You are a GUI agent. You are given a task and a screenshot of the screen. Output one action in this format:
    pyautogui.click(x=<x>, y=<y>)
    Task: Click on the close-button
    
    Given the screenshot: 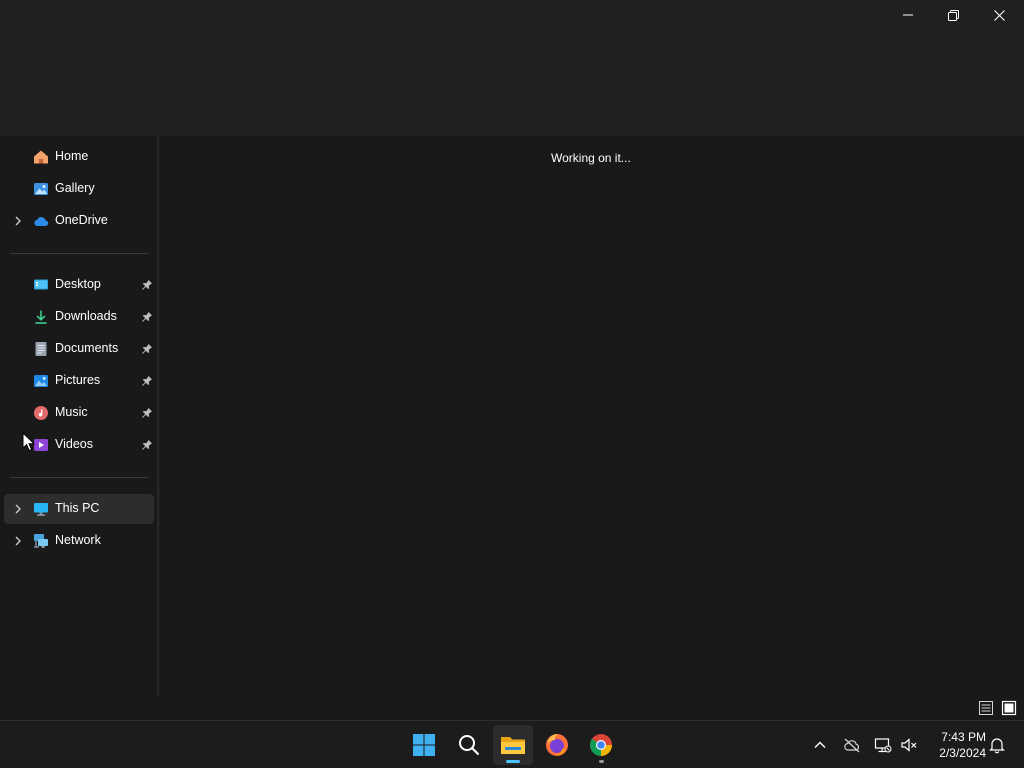 What is the action you would take?
    pyautogui.click(x=999, y=15)
    